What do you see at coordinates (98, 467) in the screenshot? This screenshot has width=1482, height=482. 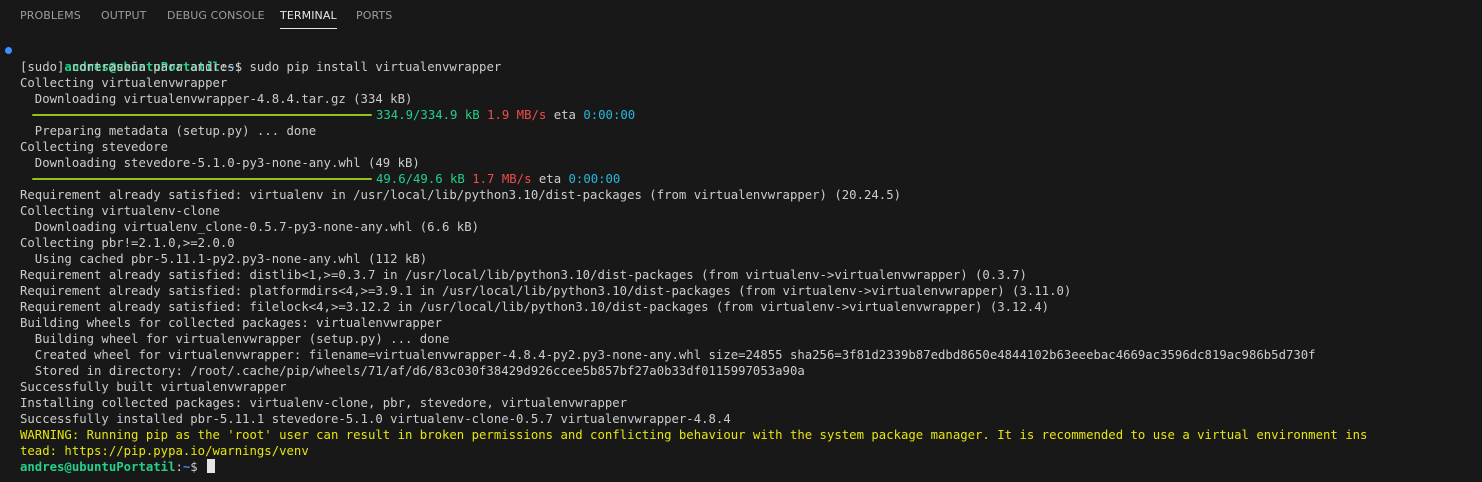 I see `prompt-user: andres@ubuntuPortatil` at bounding box center [98, 467].